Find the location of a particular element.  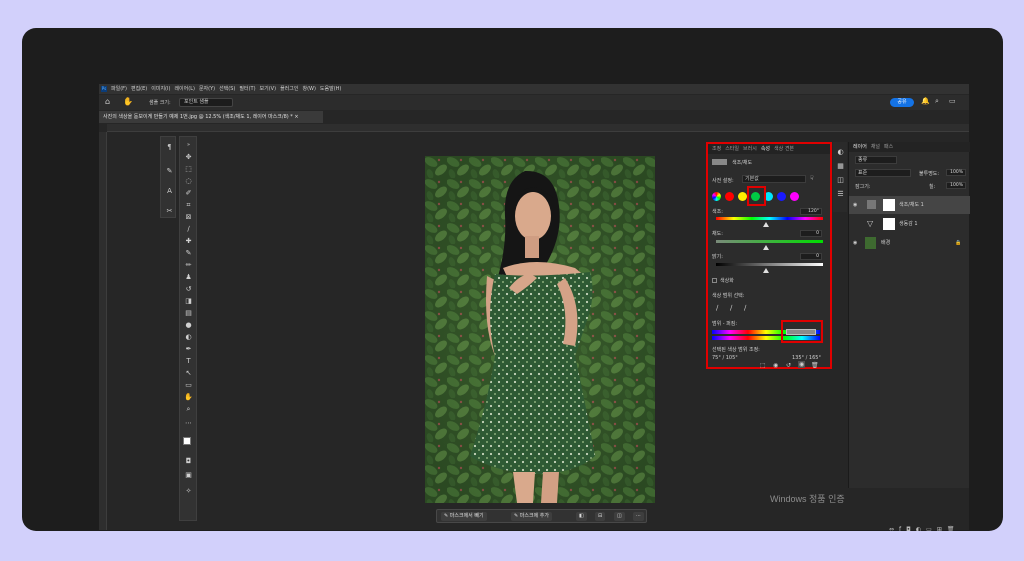

menu-item: 선택(S) is located at coordinates (227, 89).